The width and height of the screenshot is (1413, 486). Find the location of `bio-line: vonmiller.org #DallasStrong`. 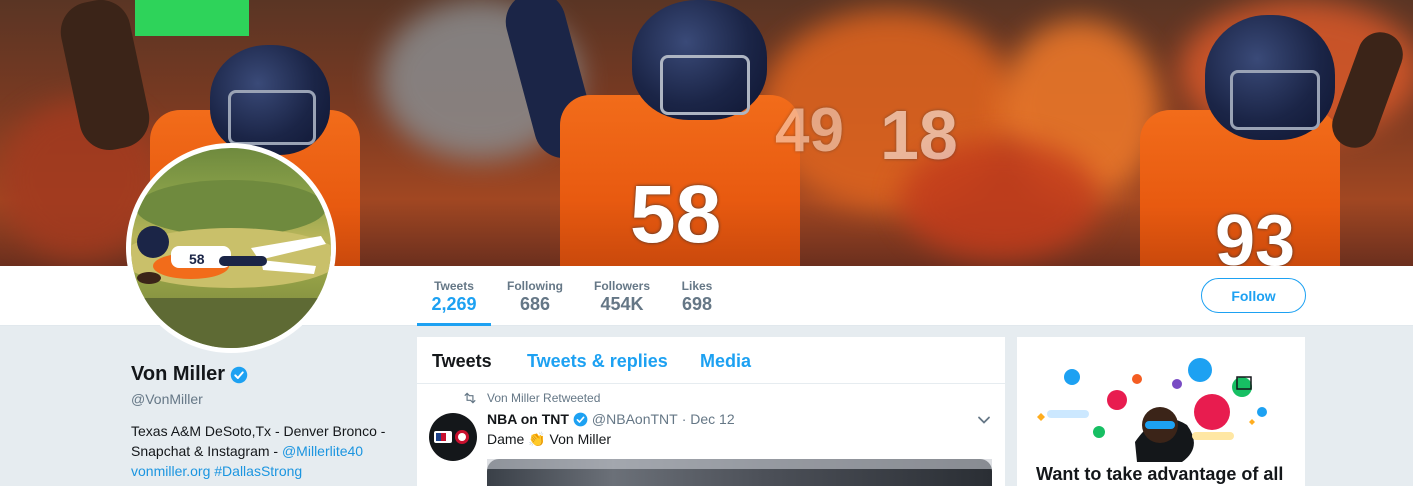

bio-line: vonmiller.org #DallasStrong is located at coordinates (268, 471).